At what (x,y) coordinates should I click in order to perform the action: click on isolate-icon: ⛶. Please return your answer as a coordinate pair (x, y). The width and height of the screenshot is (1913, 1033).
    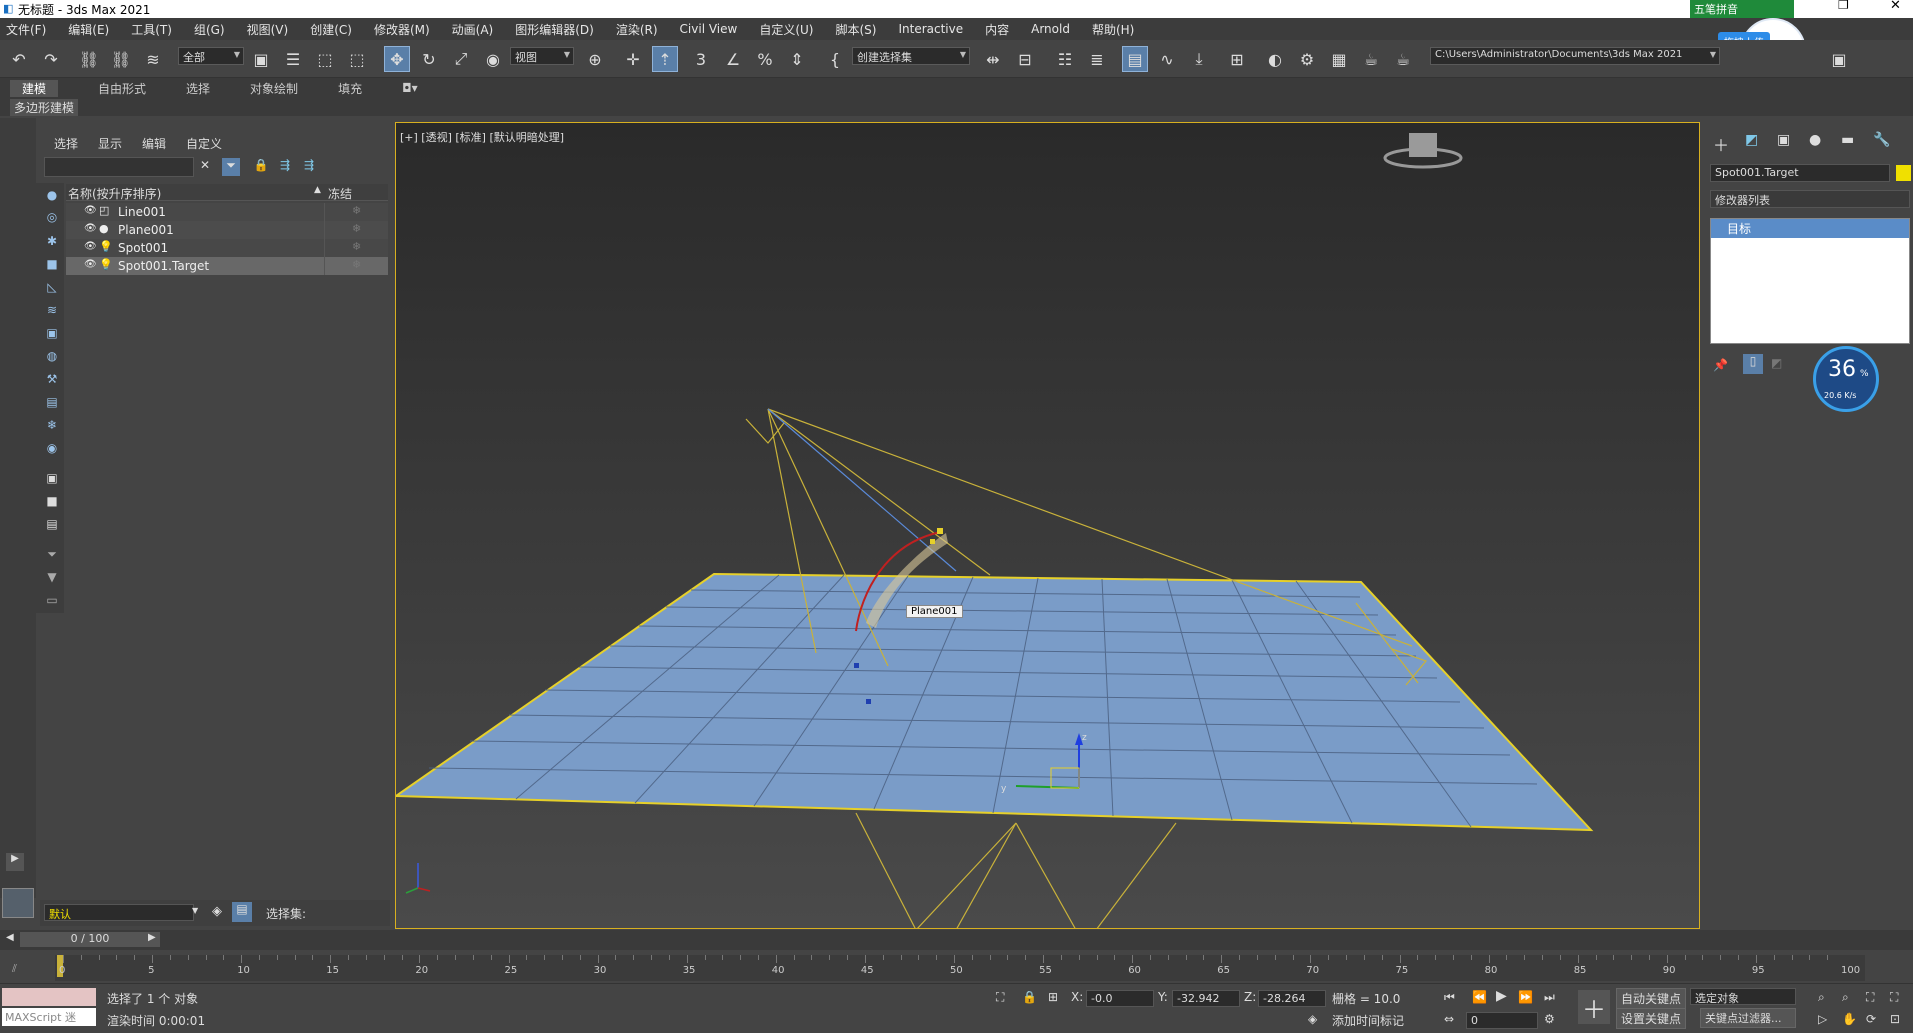
    Looking at the image, I should click on (1000, 997).